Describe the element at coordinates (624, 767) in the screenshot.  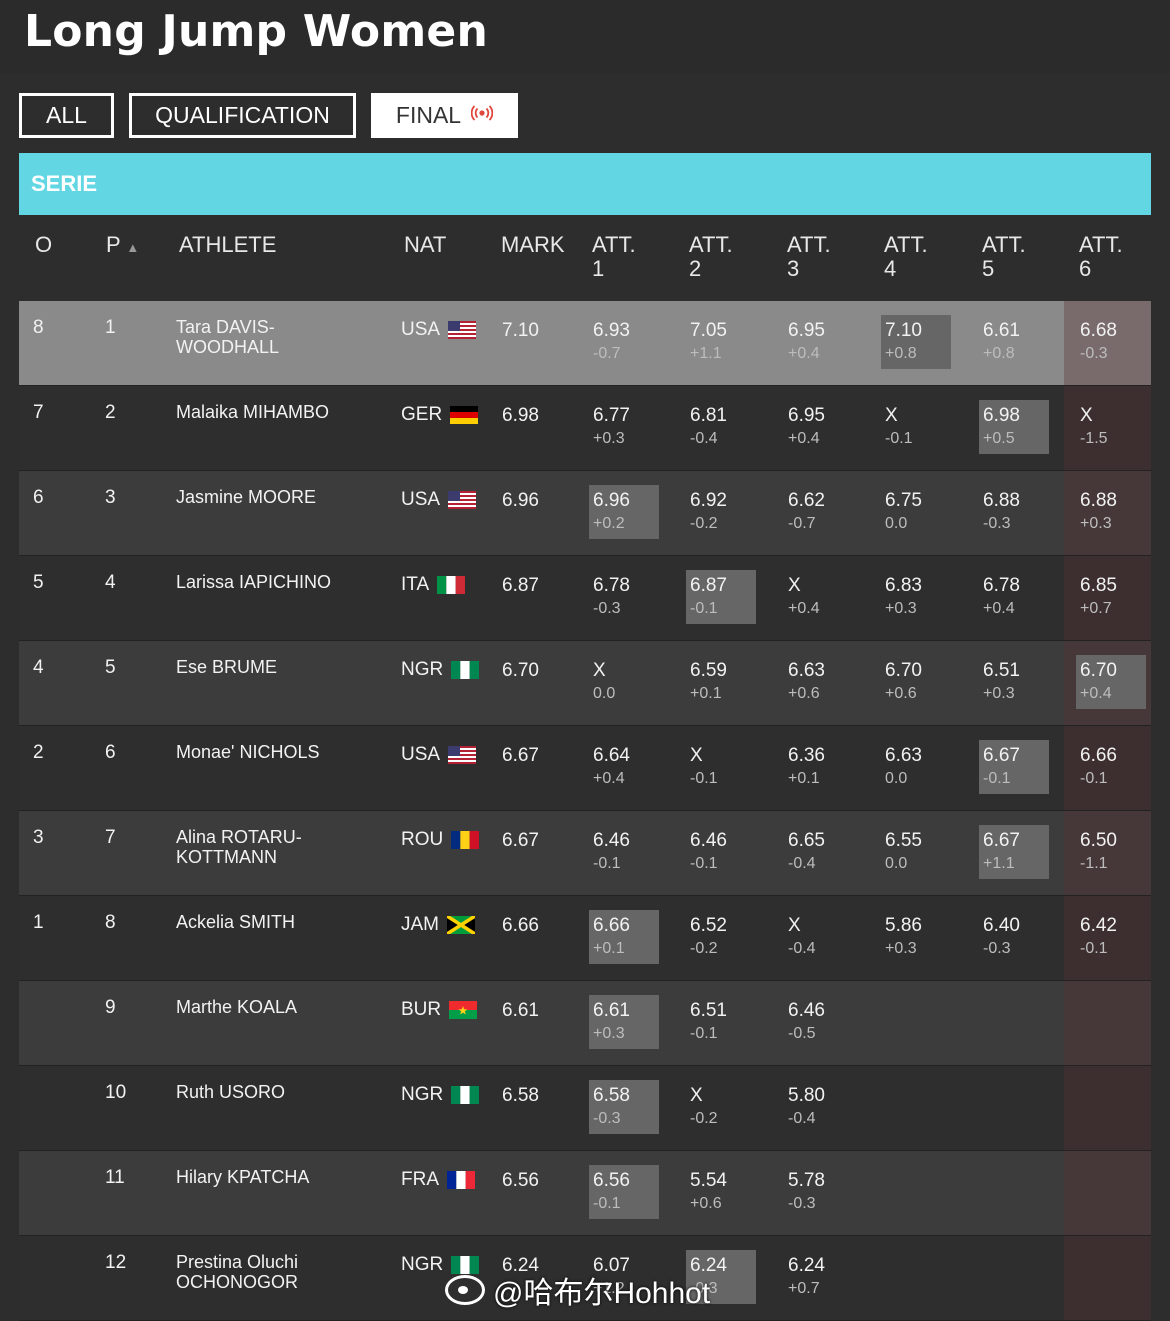
I see `attempt-1-cell: 6.64 +0.4` at that location.